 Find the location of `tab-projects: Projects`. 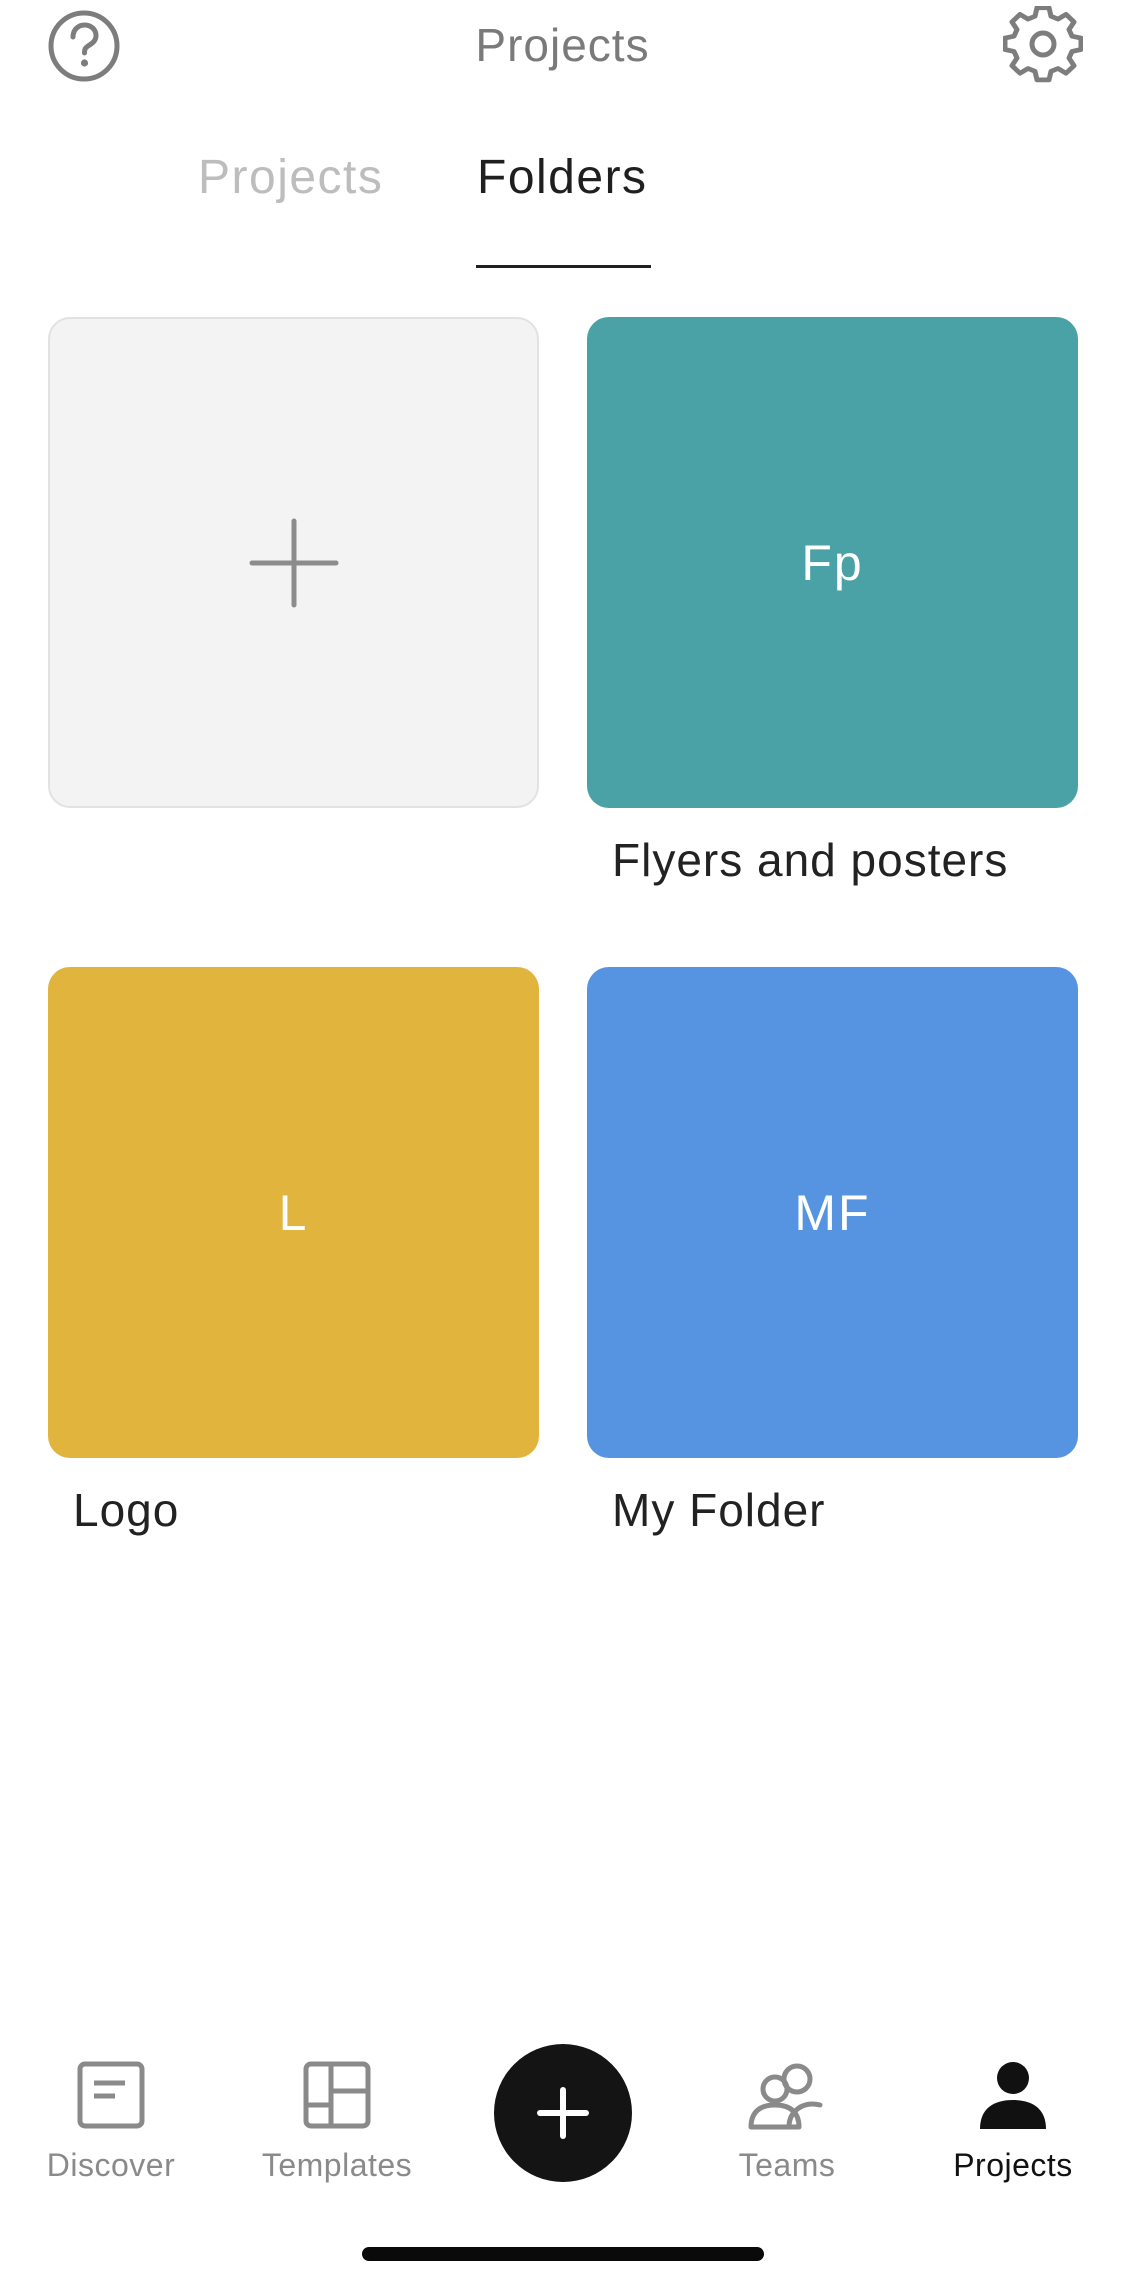

tab-projects: Projects is located at coordinates (290, 177).